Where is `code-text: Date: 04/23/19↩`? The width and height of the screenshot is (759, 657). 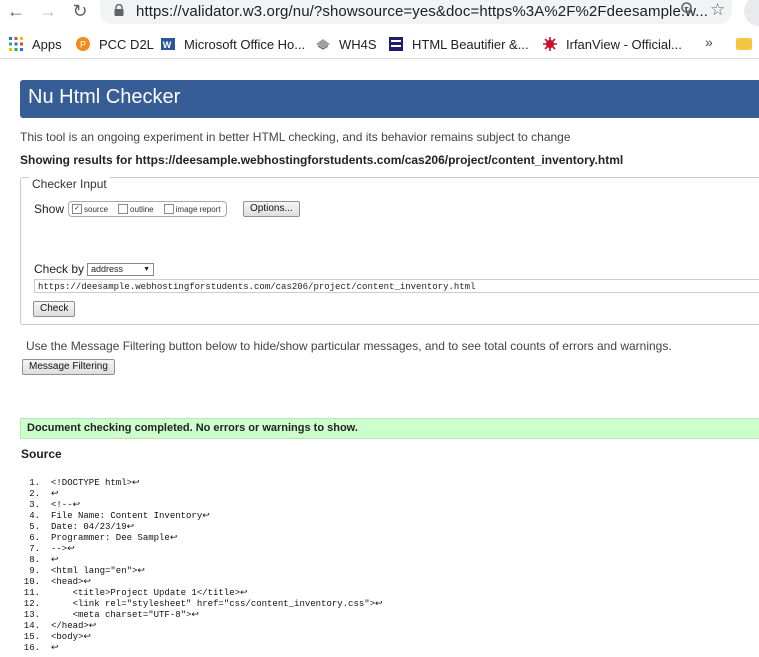 code-text: Date: 04/23/19↩ is located at coordinates (93, 527).